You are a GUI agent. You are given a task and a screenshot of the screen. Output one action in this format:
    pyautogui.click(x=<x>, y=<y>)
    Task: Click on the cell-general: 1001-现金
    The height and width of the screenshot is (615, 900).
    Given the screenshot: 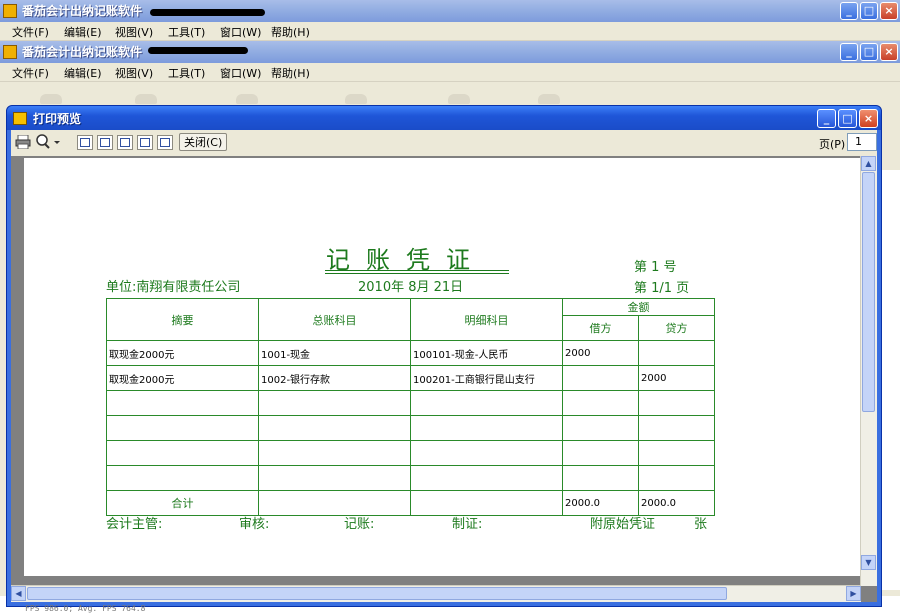 What is the action you would take?
    pyautogui.click(x=334, y=353)
    